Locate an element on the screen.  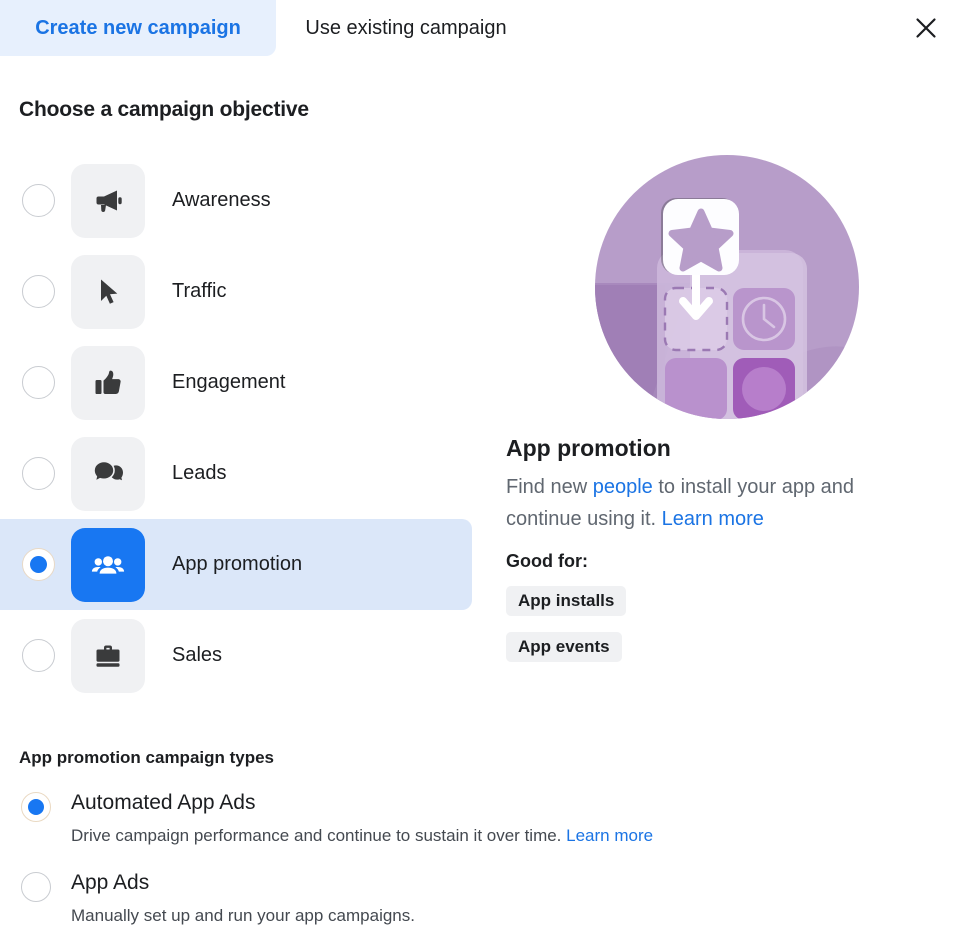
objective-label-leads: Leads is located at coordinates (199, 473).